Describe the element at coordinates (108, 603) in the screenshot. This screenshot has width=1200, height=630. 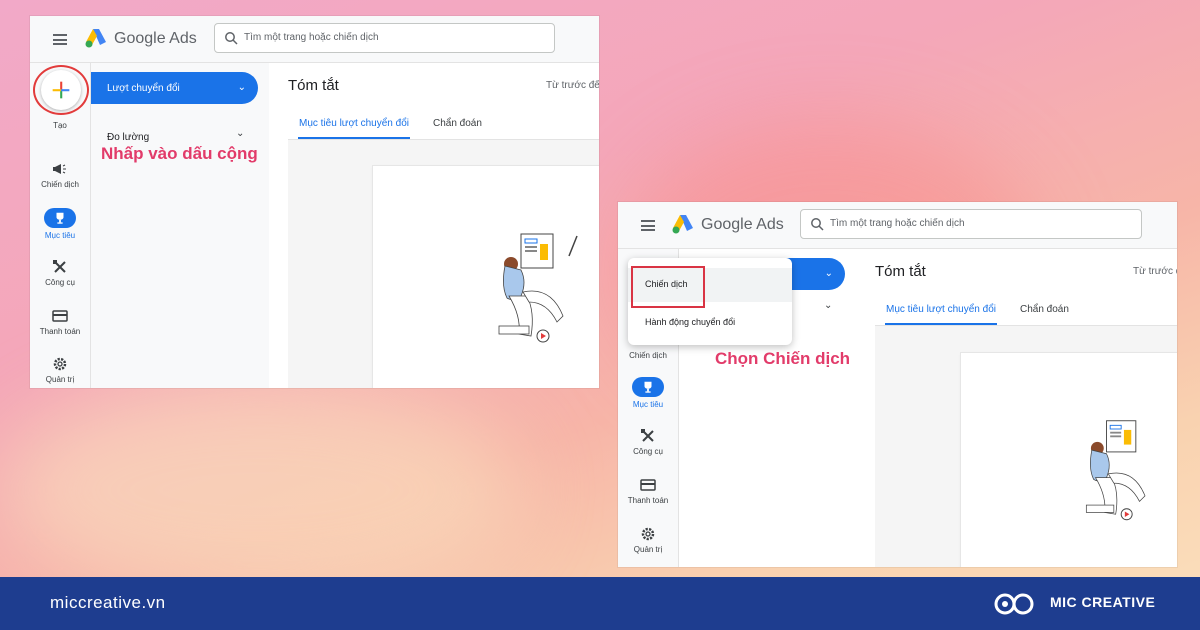
I see `website-url: miccreative.vn` at that location.